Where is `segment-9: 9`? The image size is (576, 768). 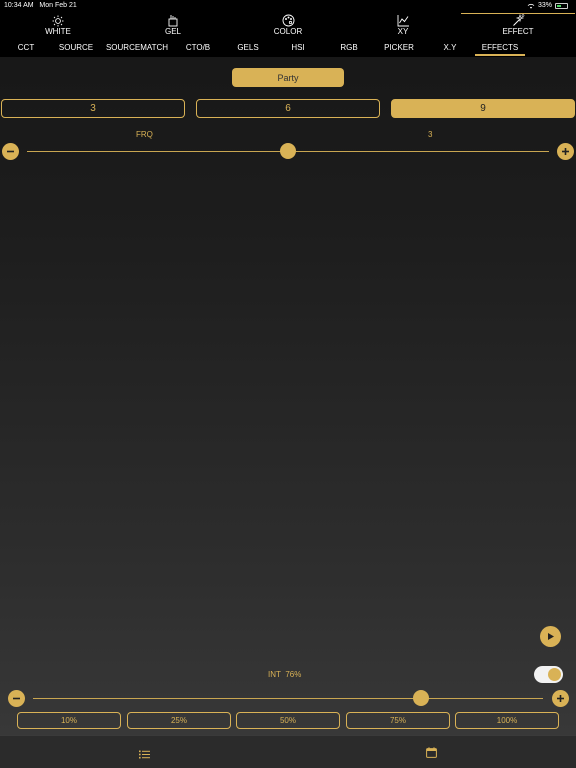 segment-9: 9 is located at coordinates (483, 108).